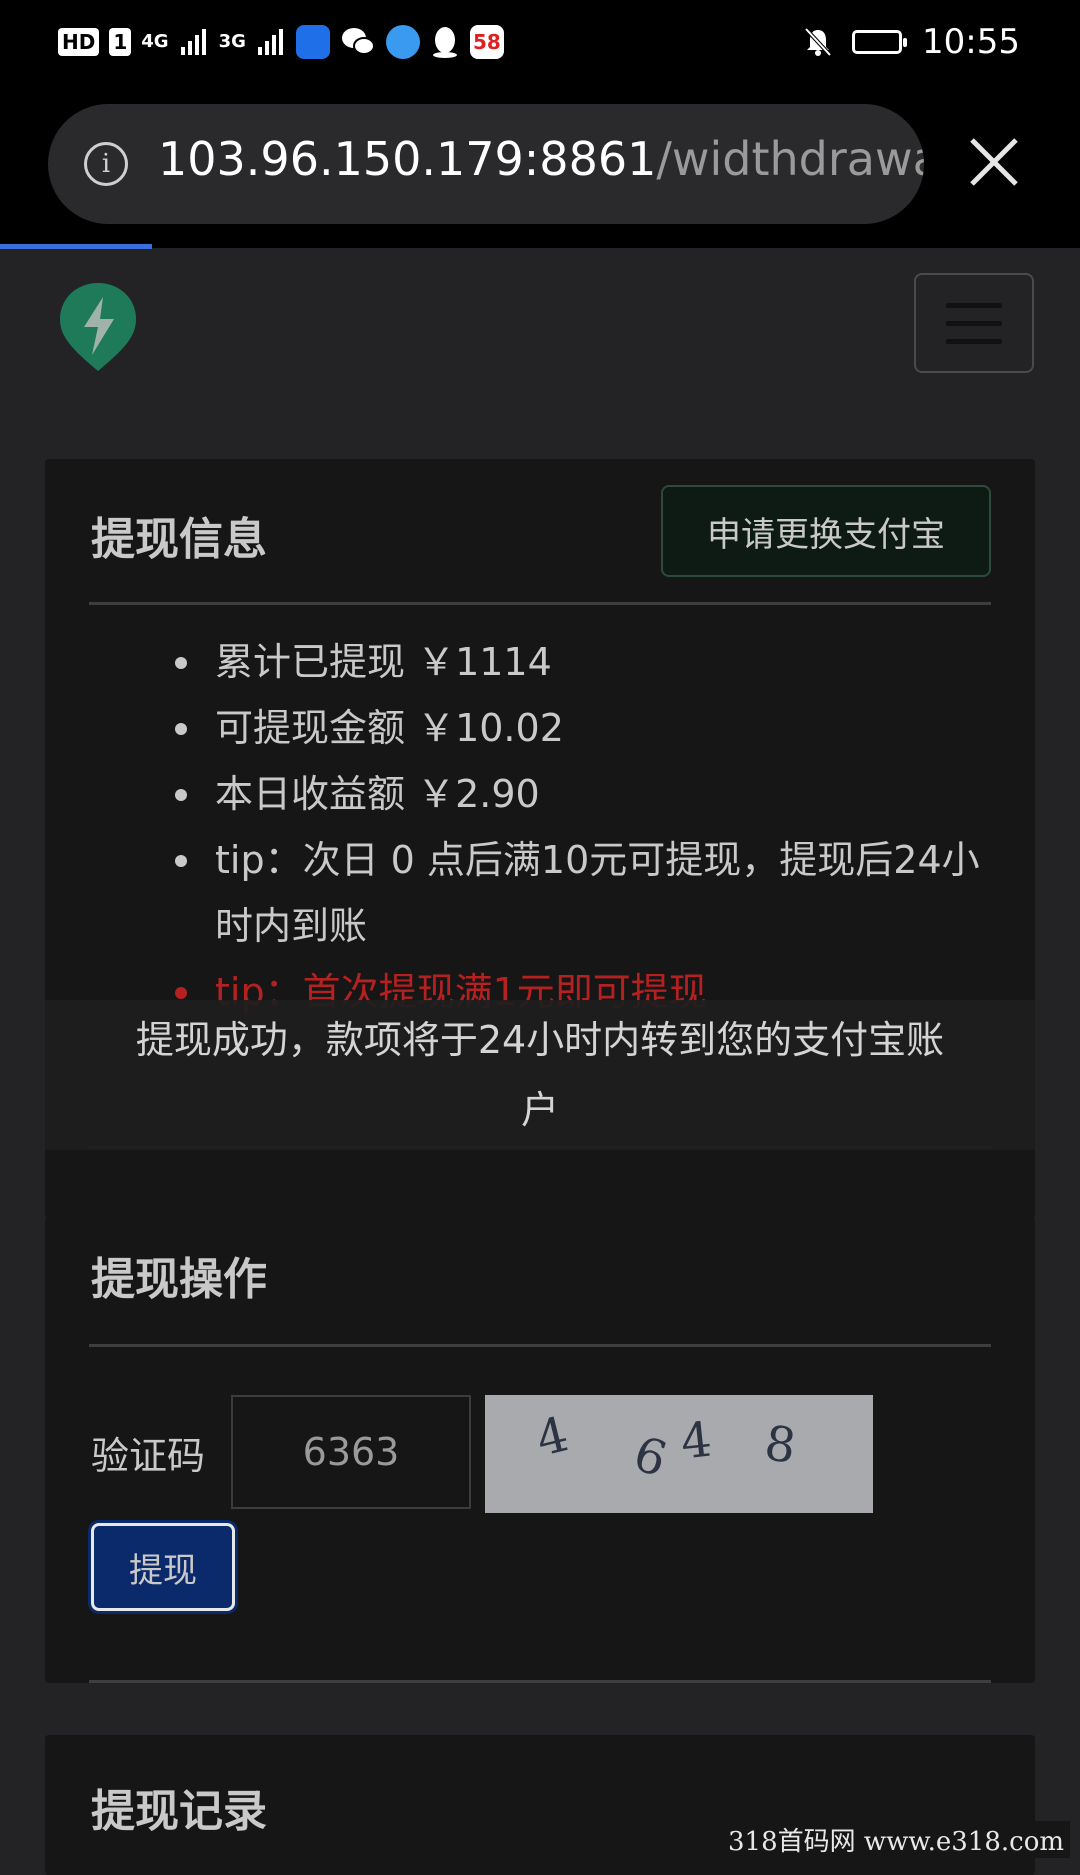 The height and width of the screenshot is (1875, 1080). What do you see at coordinates (540, 1075) in the screenshot?
I see `success-toast: 提现成功，款项将于24小时内转到您的支付宝账户` at bounding box center [540, 1075].